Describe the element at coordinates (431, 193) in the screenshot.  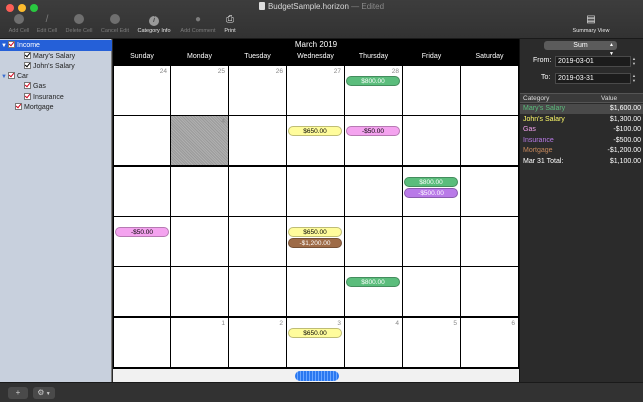
I see `entry-insurance: -$500.00` at that location.